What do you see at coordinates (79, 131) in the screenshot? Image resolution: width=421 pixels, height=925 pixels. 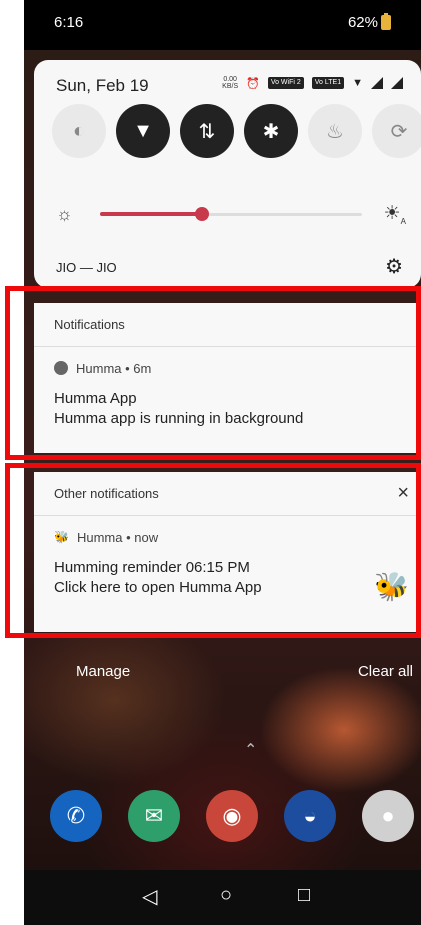 I see `data-saver-icon: ◐` at bounding box center [79, 131].